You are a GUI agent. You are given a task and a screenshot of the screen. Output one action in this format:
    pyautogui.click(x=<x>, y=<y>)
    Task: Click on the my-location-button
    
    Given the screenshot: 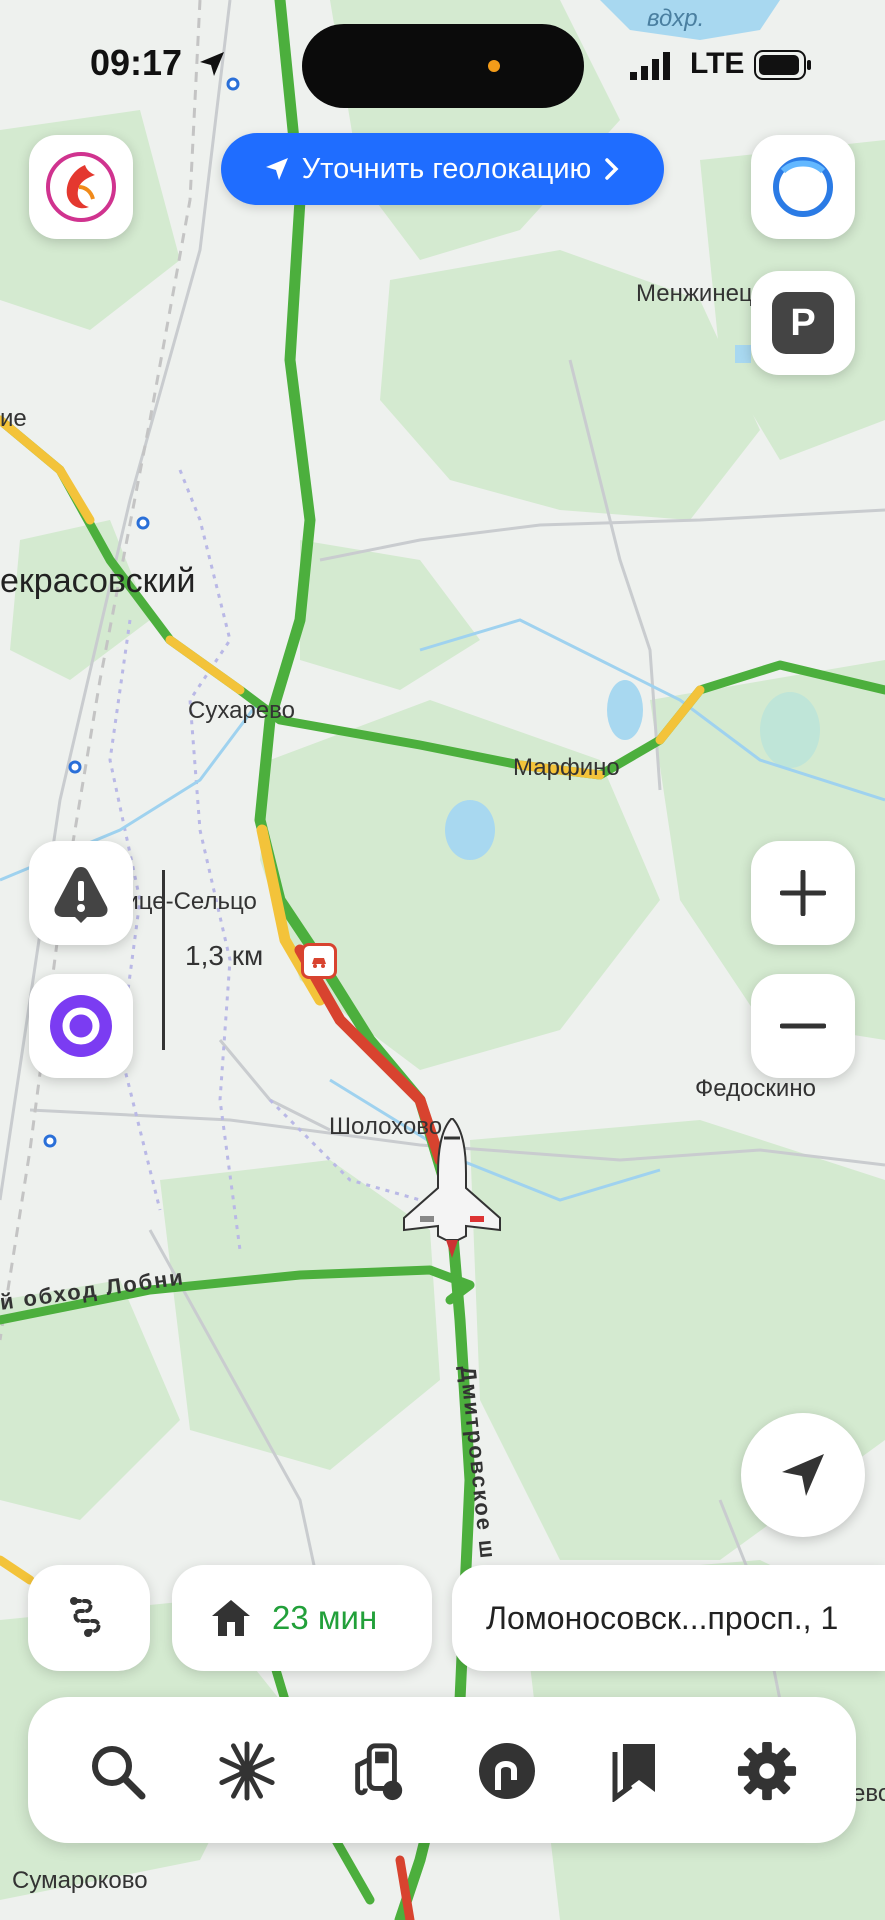 What is the action you would take?
    pyautogui.click(x=803, y=1475)
    